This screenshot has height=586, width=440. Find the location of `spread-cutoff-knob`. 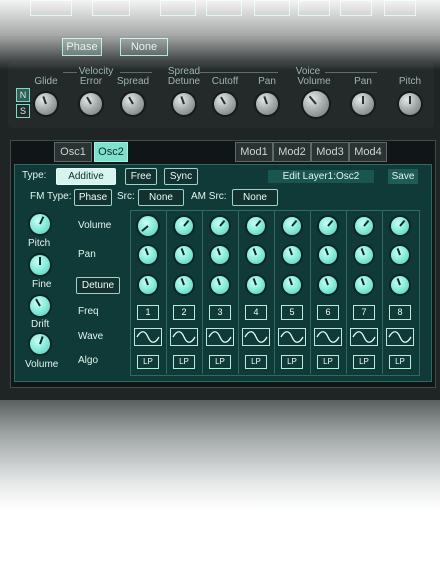

spread-cutoff-knob is located at coordinates (225, 104).